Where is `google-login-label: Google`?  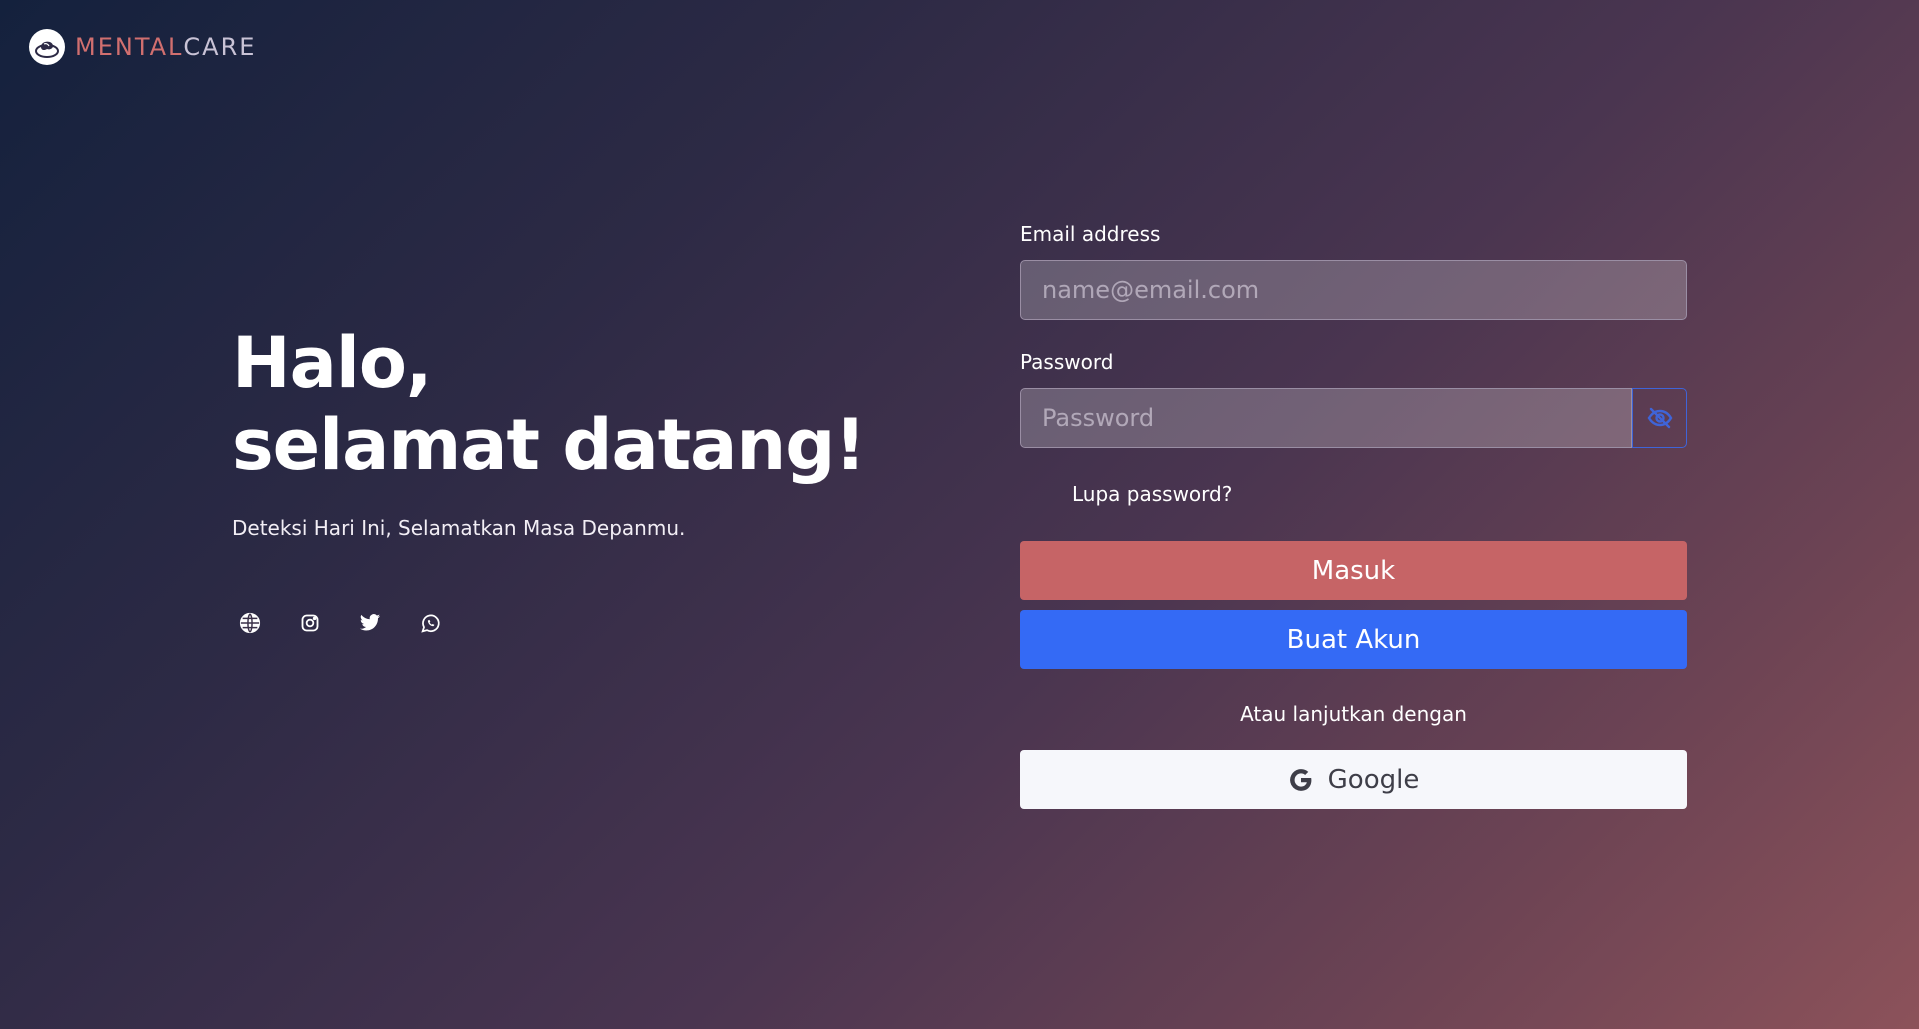
google-login-label: Google is located at coordinates (1373, 779).